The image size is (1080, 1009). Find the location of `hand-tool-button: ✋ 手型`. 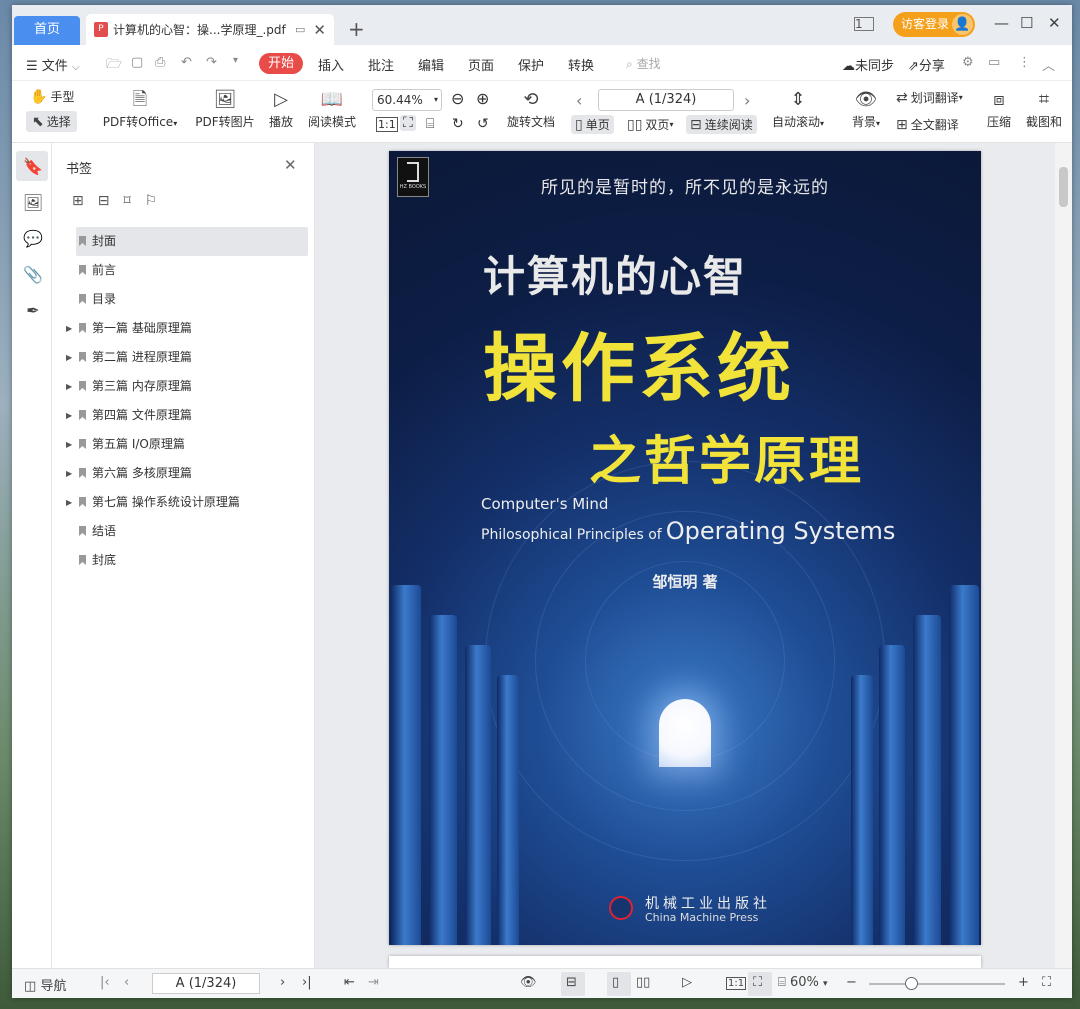

hand-tool-button: ✋ 手型 is located at coordinates (52, 96).